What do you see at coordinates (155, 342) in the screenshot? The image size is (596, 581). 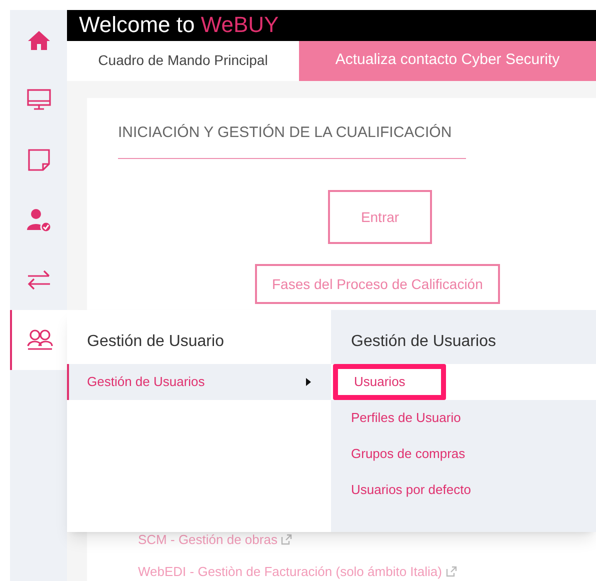 I see `menu-title: Gestión de Usuario` at bounding box center [155, 342].